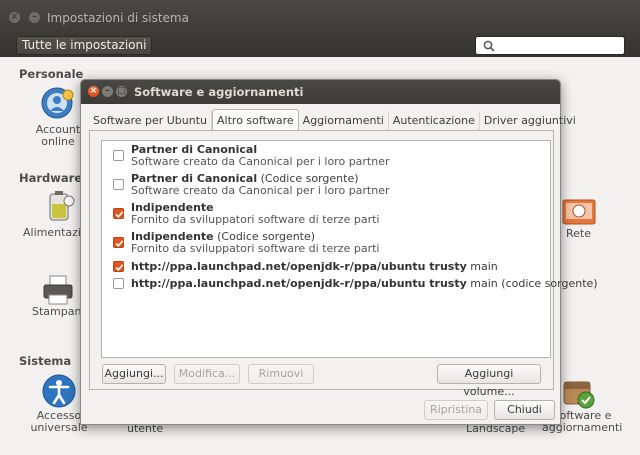 This screenshot has height=455, width=640. Describe the element at coordinates (320, 16) in the screenshot. I see `settings-titlebar: × – Impostazioni di sistema` at that location.